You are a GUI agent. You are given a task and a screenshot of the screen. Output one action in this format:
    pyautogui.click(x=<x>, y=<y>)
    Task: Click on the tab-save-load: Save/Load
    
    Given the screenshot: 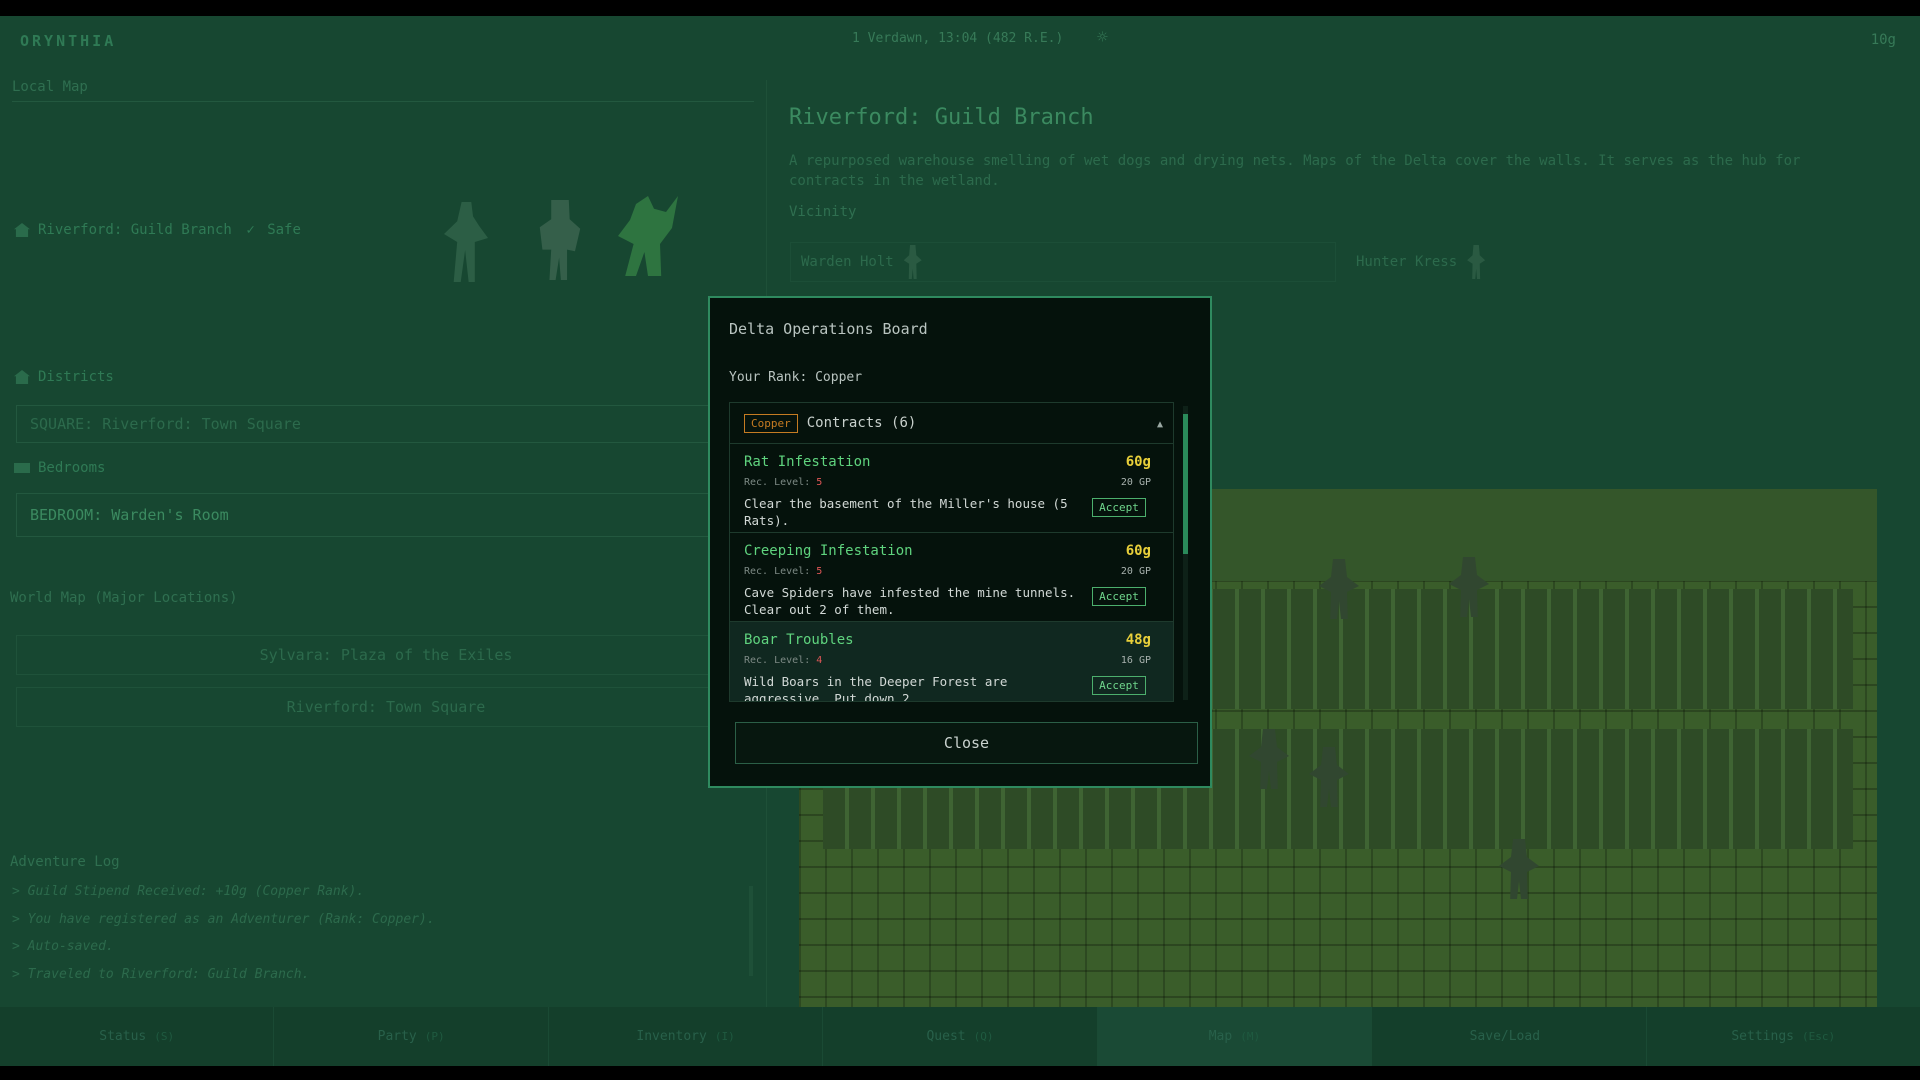 What is the action you would take?
    pyautogui.click(x=1509, y=1036)
    